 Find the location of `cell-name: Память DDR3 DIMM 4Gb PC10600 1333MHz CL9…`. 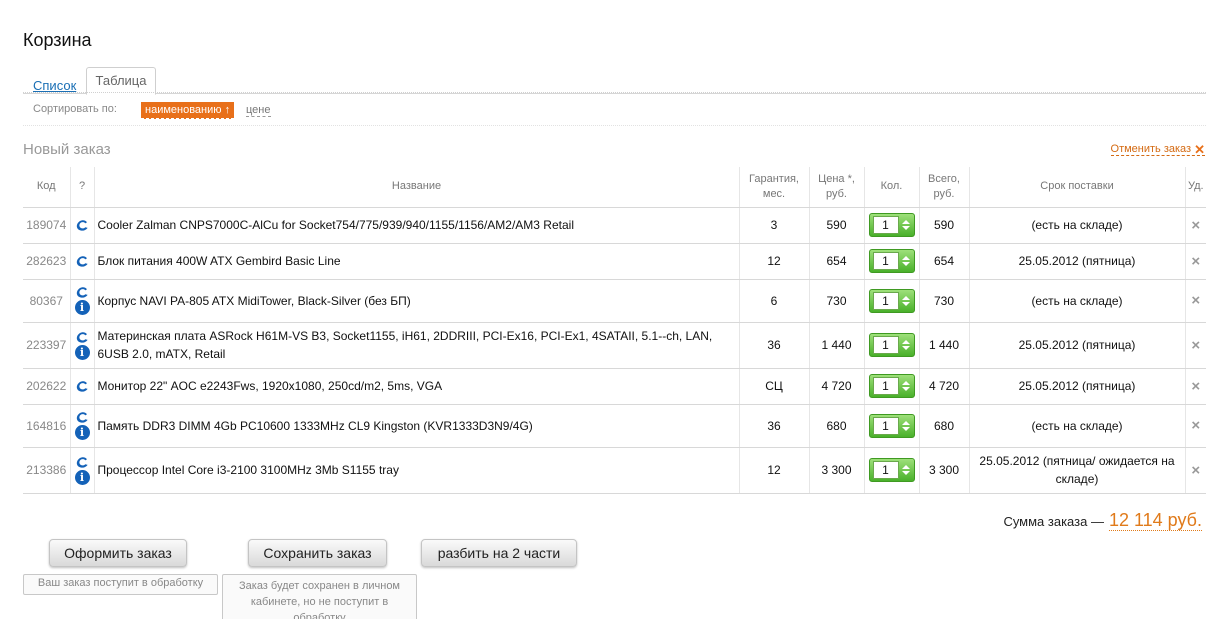

cell-name: Память DDR3 DIMM 4Gb PC10600 1333MHz CL9… is located at coordinates (416, 426).